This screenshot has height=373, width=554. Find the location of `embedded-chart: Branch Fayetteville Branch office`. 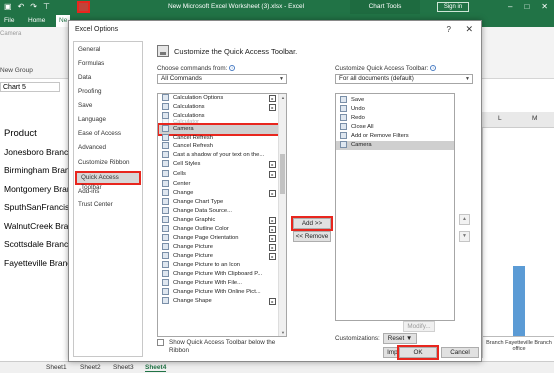

embedded-chart: Branch Fayetteville Branch office is located at coordinates (518, 243).